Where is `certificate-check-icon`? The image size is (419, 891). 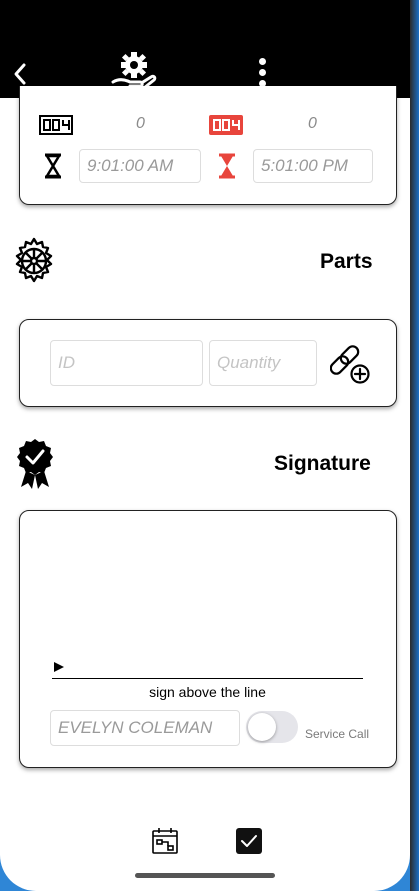 certificate-check-icon is located at coordinates (35, 466).